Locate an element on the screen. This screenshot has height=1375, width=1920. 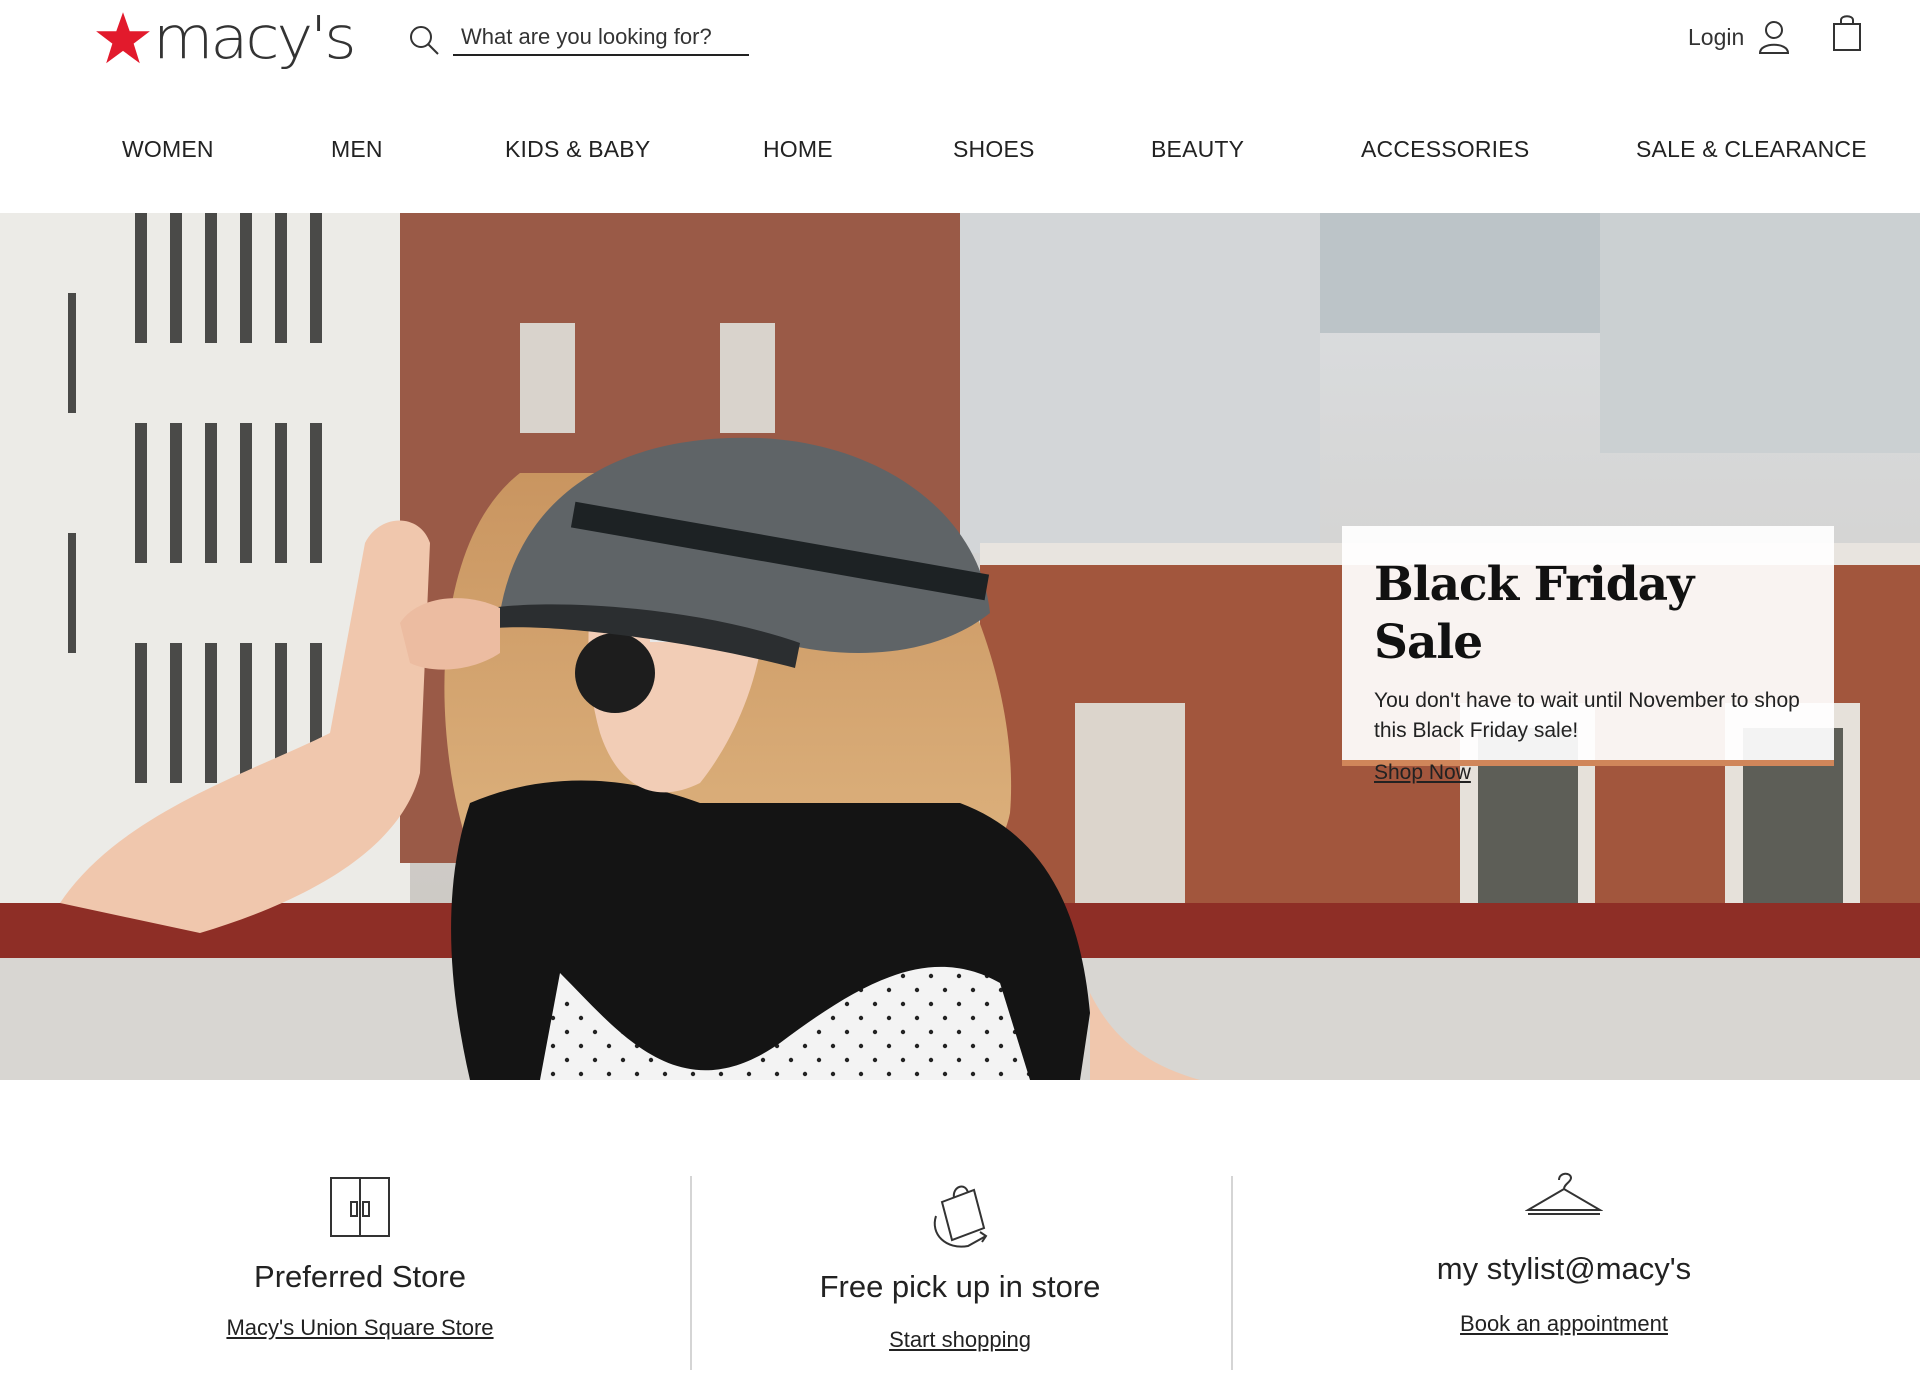
feature-title: Free pick up in store is located at coordinates (960, 1286).